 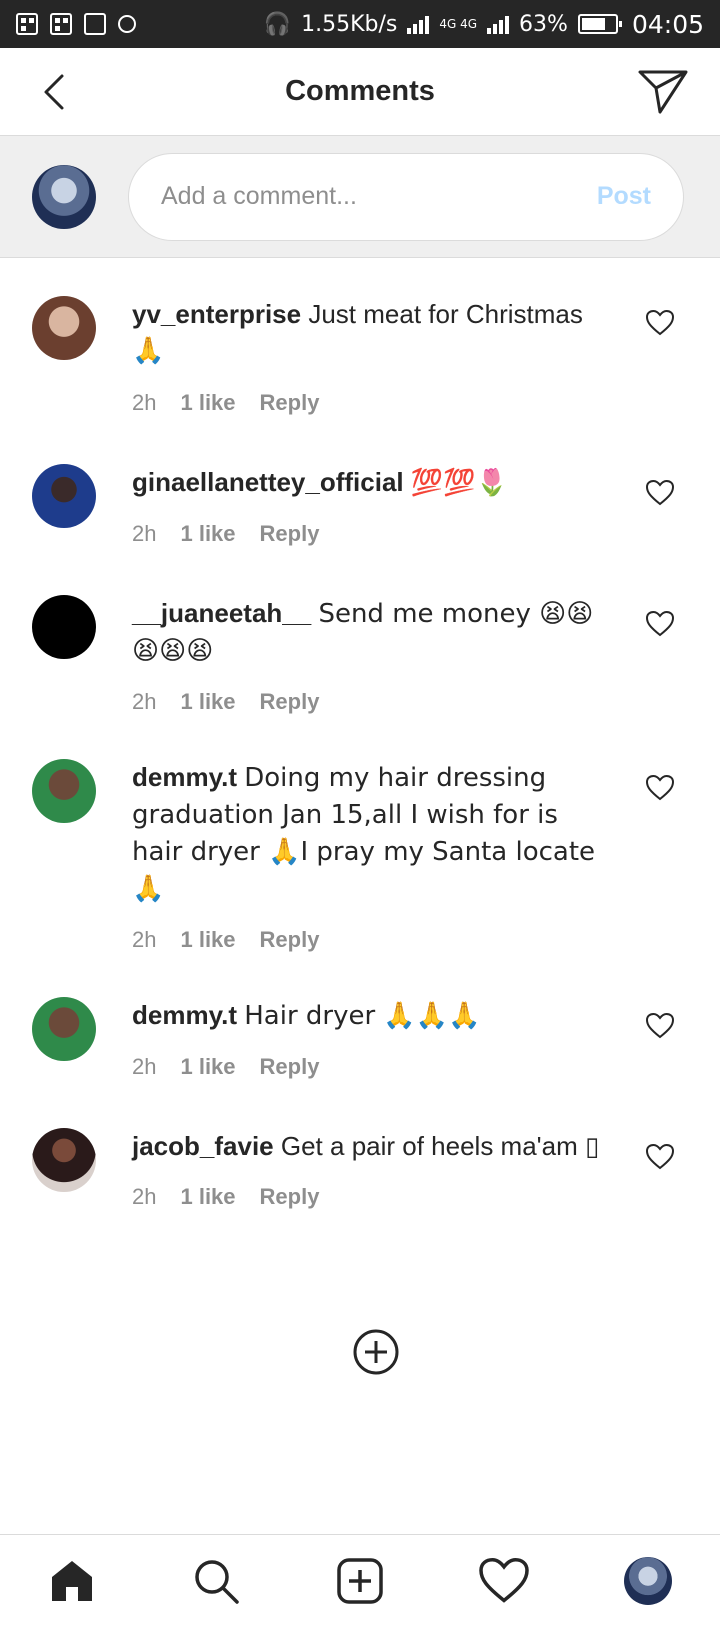 What do you see at coordinates (667, 24) in the screenshot?
I see `clock: 04:05` at bounding box center [667, 24].